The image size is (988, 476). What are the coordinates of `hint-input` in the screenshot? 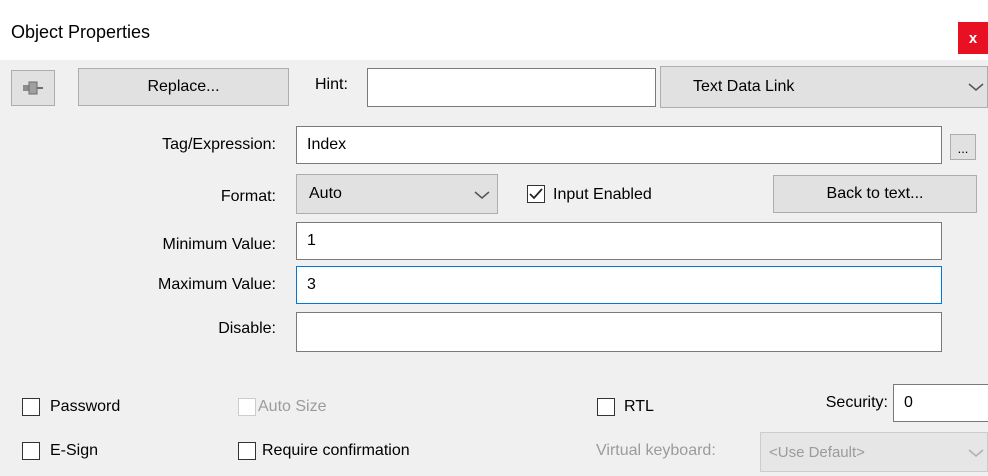 It's located at (511, 87).